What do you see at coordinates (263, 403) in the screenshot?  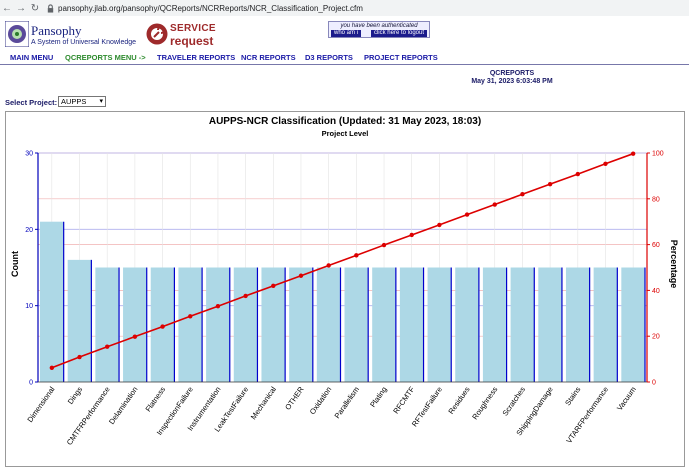 I see `x-tick-label: Mechanical` at bounding box center [263, 403].